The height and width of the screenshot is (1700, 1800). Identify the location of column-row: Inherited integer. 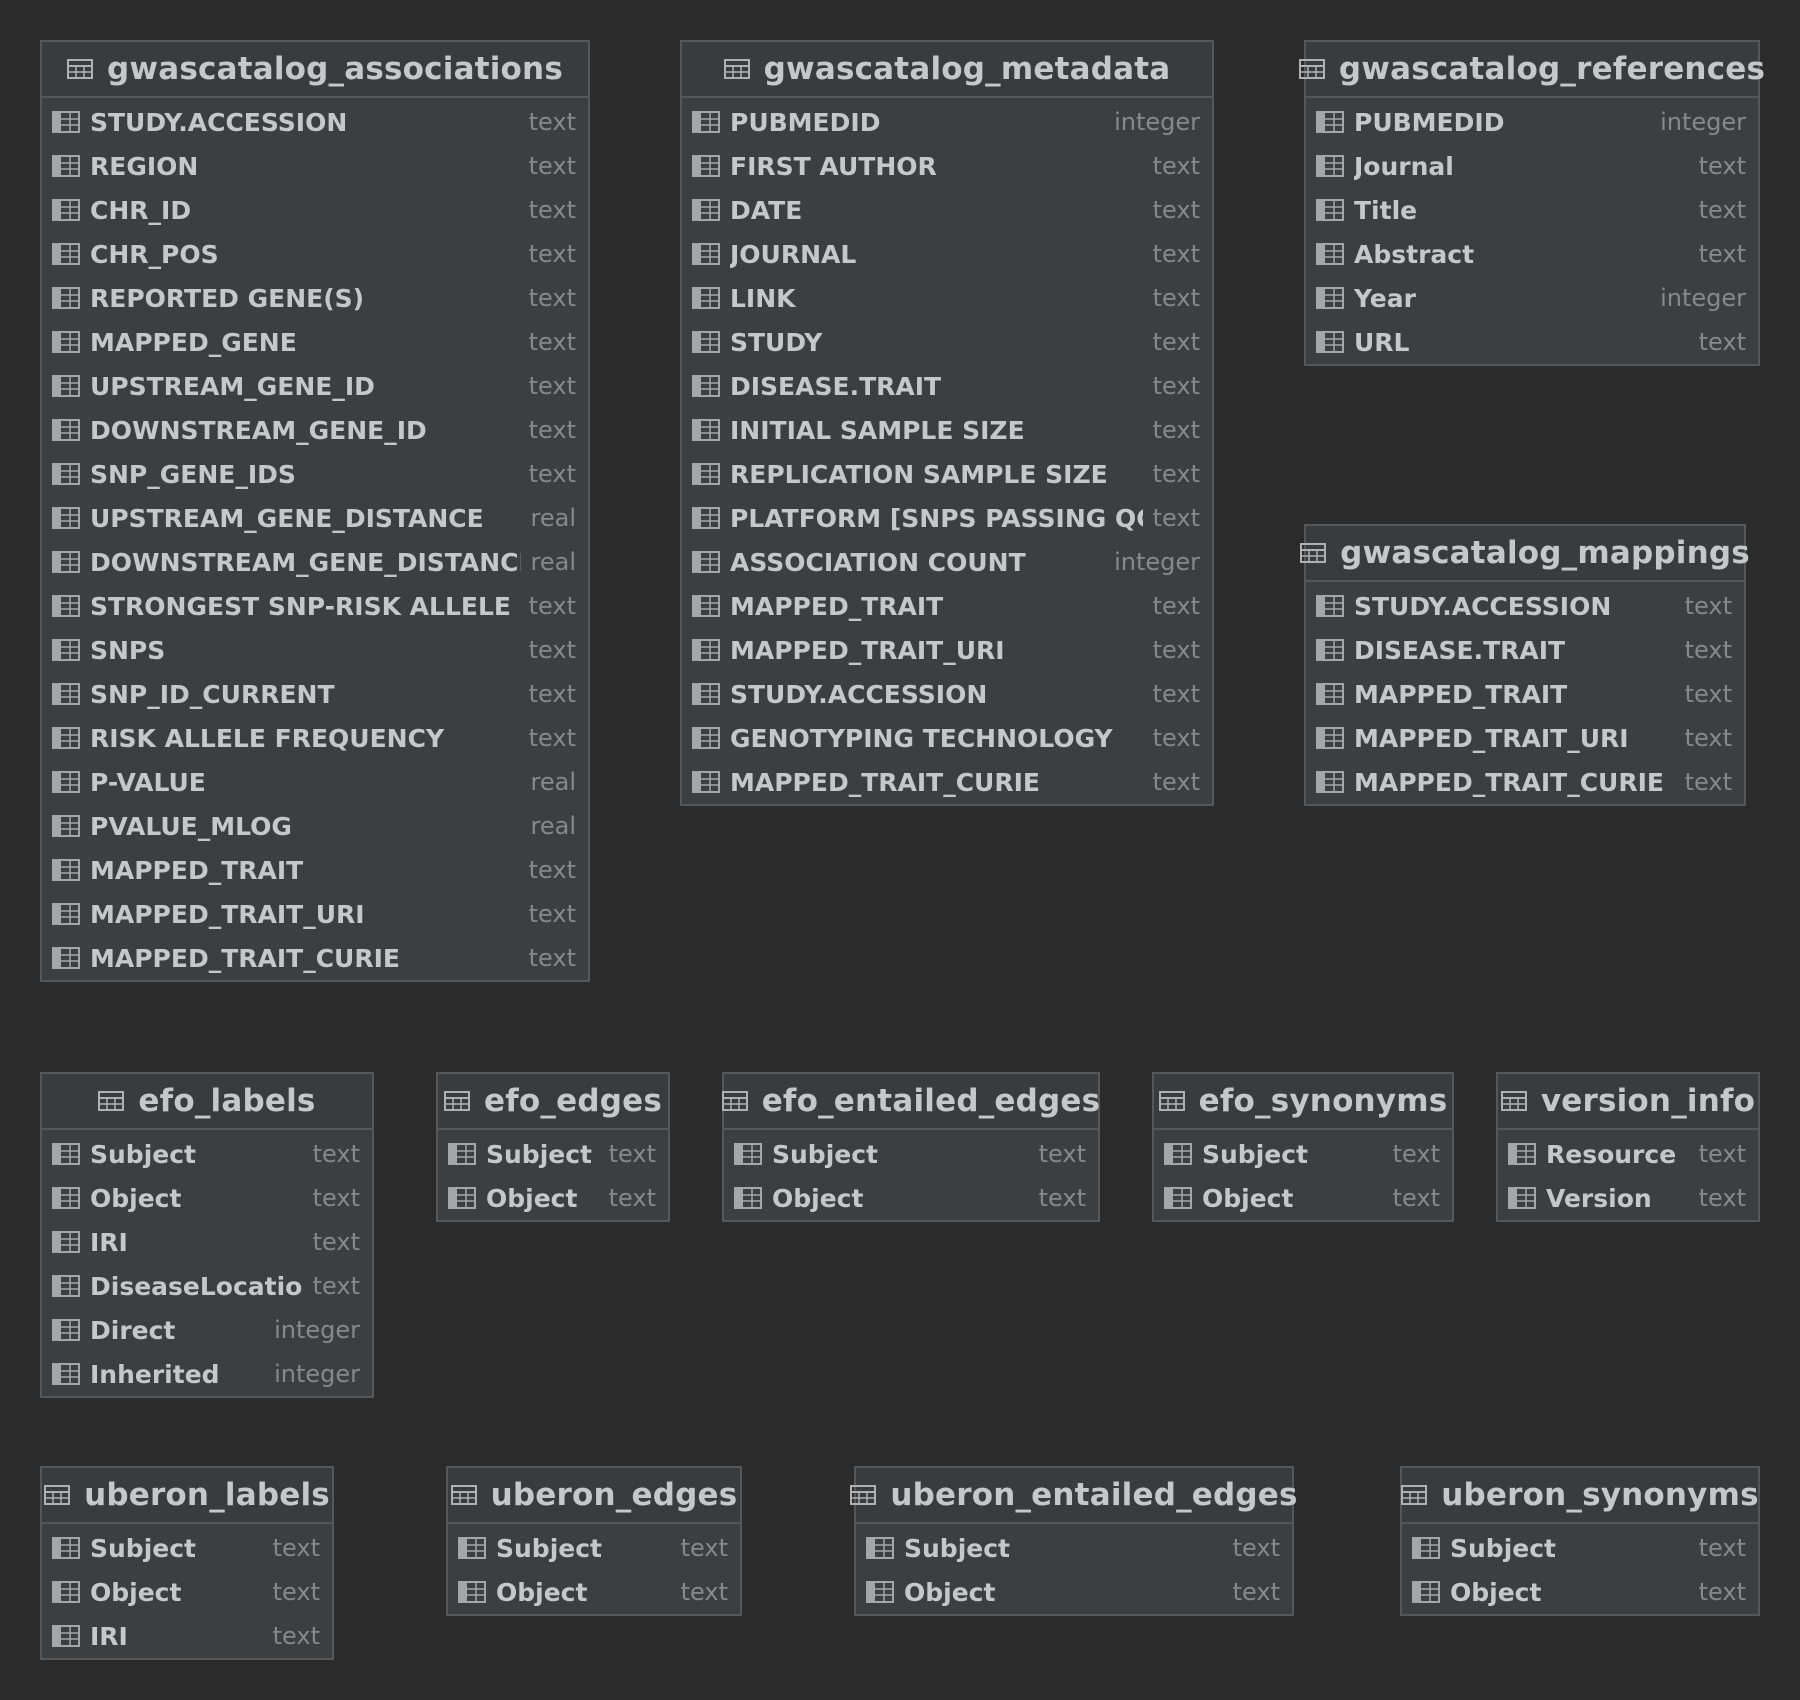
(207, 1374).